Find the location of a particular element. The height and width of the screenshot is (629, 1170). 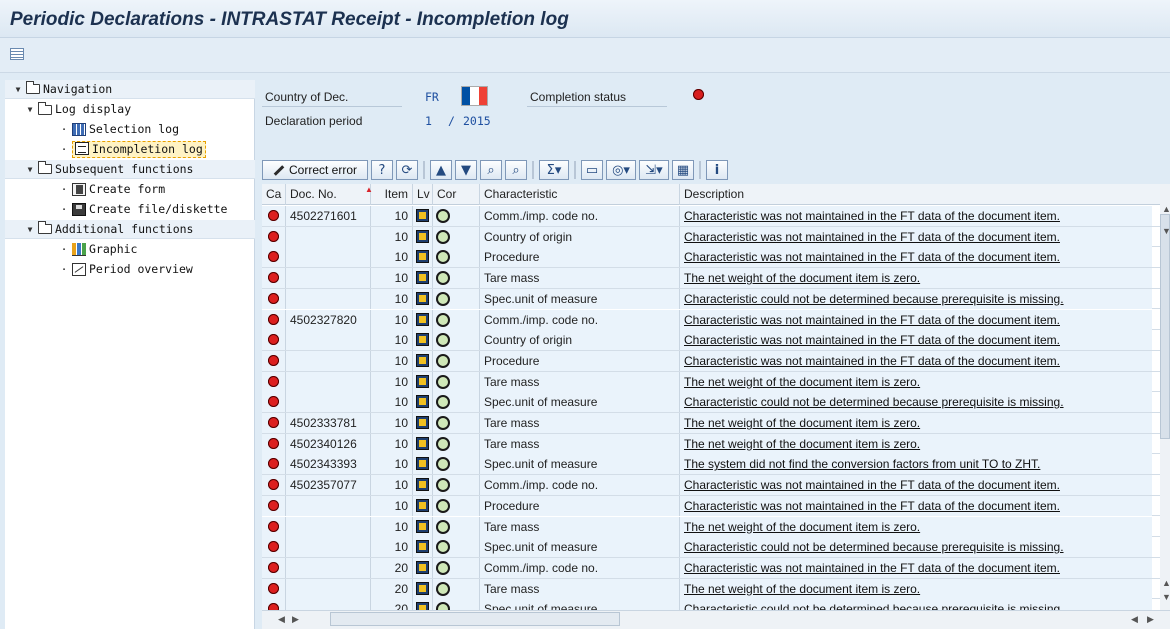

sort-ascending-button: ▲ is located at coordinates (441, 170).